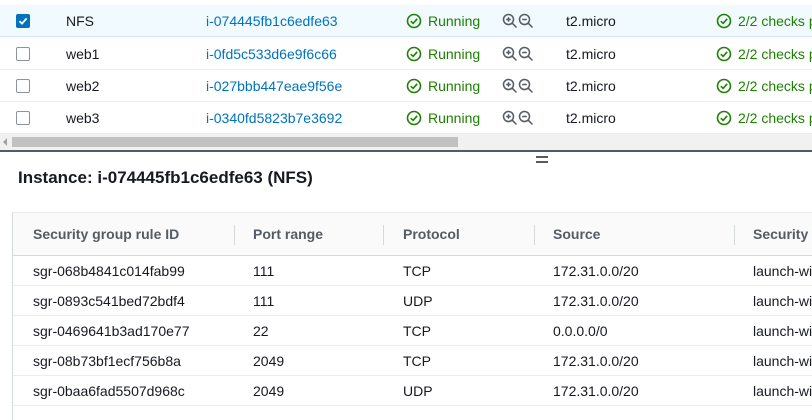 The height and width of the screenshot is (420, 812). I want to click on column-header-protocol: Protocol, so click(431, 234).